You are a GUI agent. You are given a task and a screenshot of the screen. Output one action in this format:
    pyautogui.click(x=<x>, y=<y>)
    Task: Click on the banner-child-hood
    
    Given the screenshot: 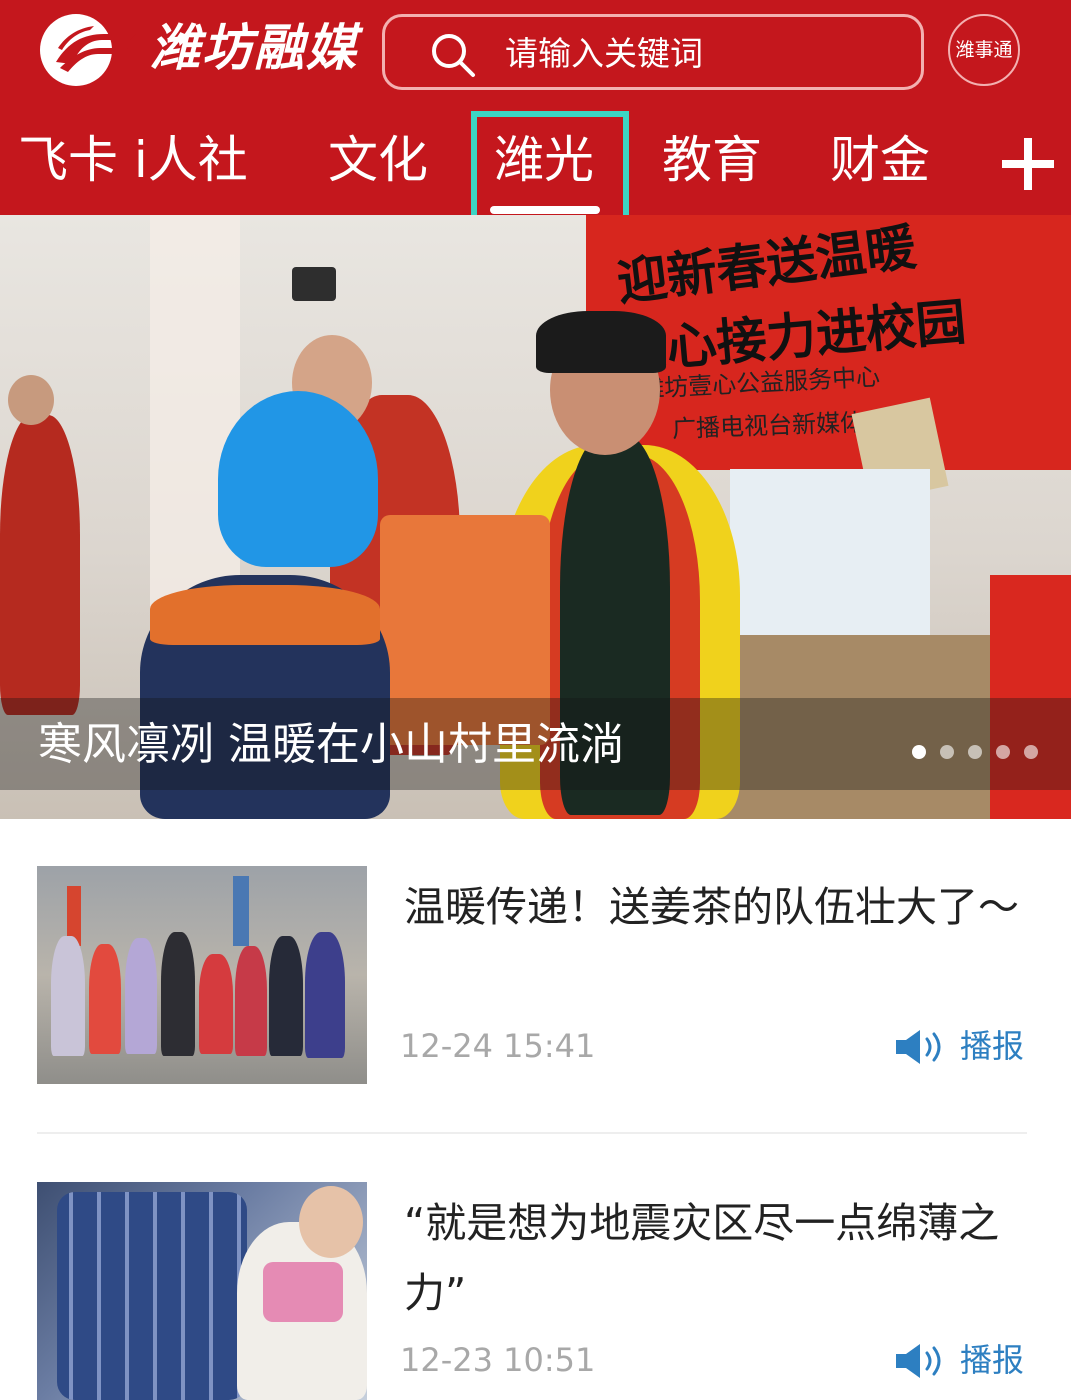 What is the action you would take?
    pyautogui.click(x=265, y=615)
    